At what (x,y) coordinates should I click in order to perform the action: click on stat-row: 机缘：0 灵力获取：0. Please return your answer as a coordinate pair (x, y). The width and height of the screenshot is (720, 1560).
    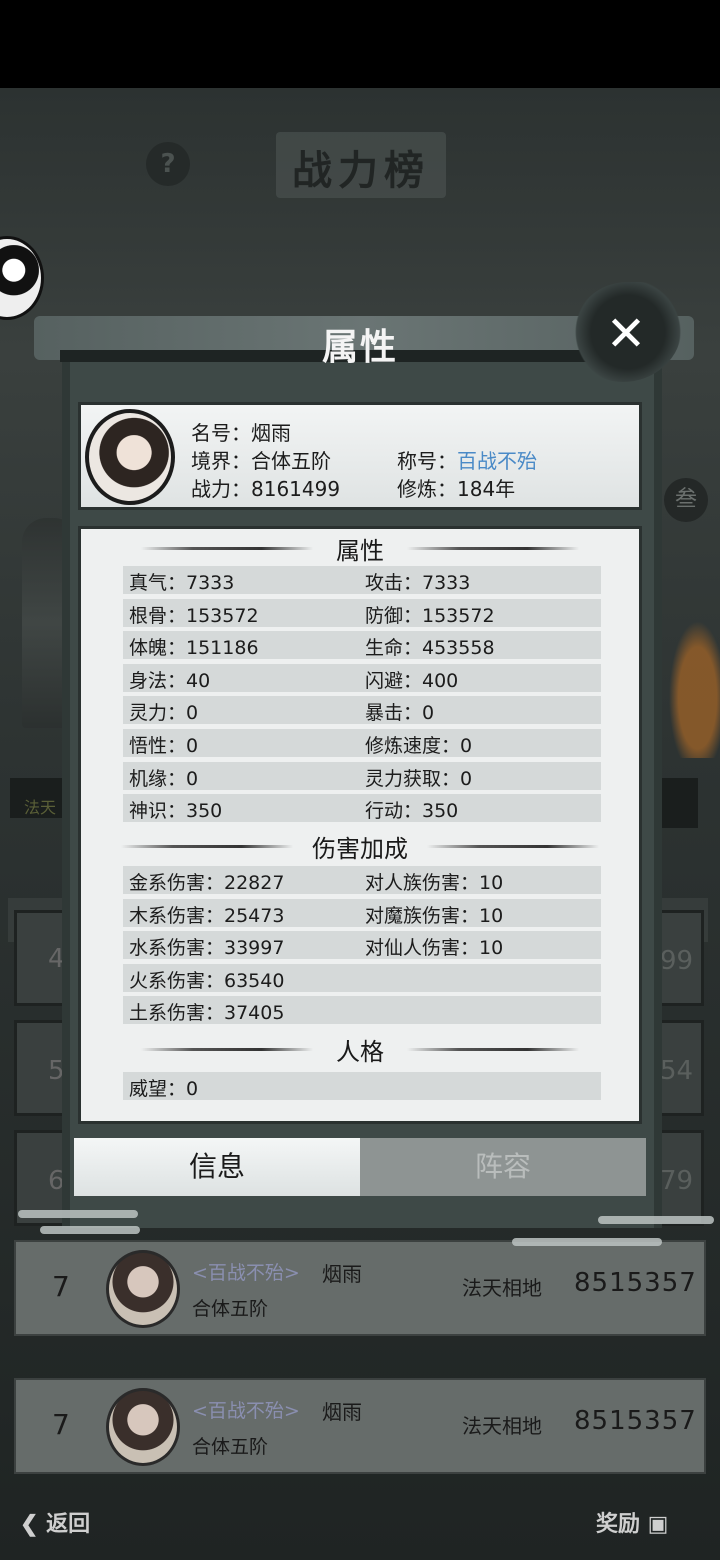
    Looking at the image, I should click on (362, 775).